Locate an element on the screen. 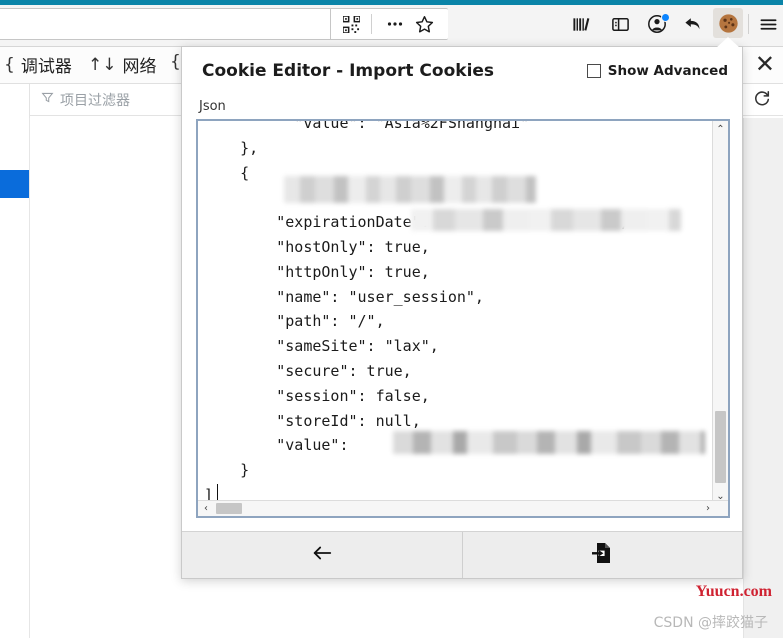 The width and height of the screenshot is (783, 638). account-notification-badge is located at coordinates (665, 17).